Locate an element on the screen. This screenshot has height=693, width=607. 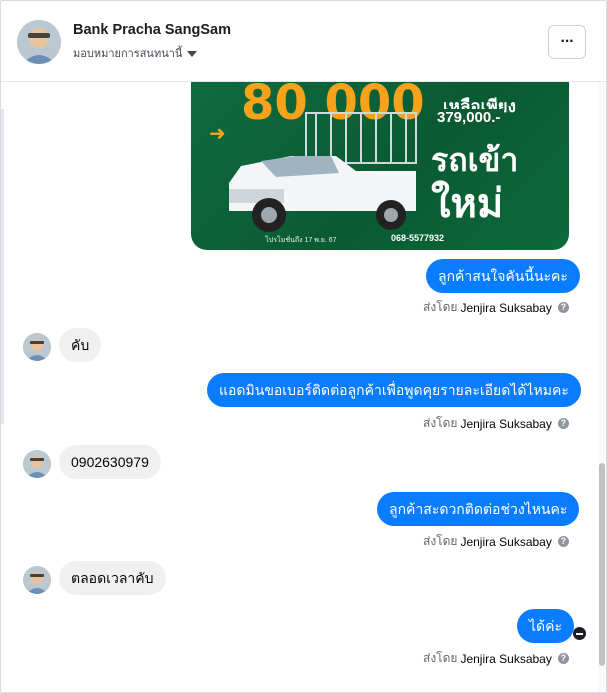
scrollbar-thumb is located at coordinates (602, 564).